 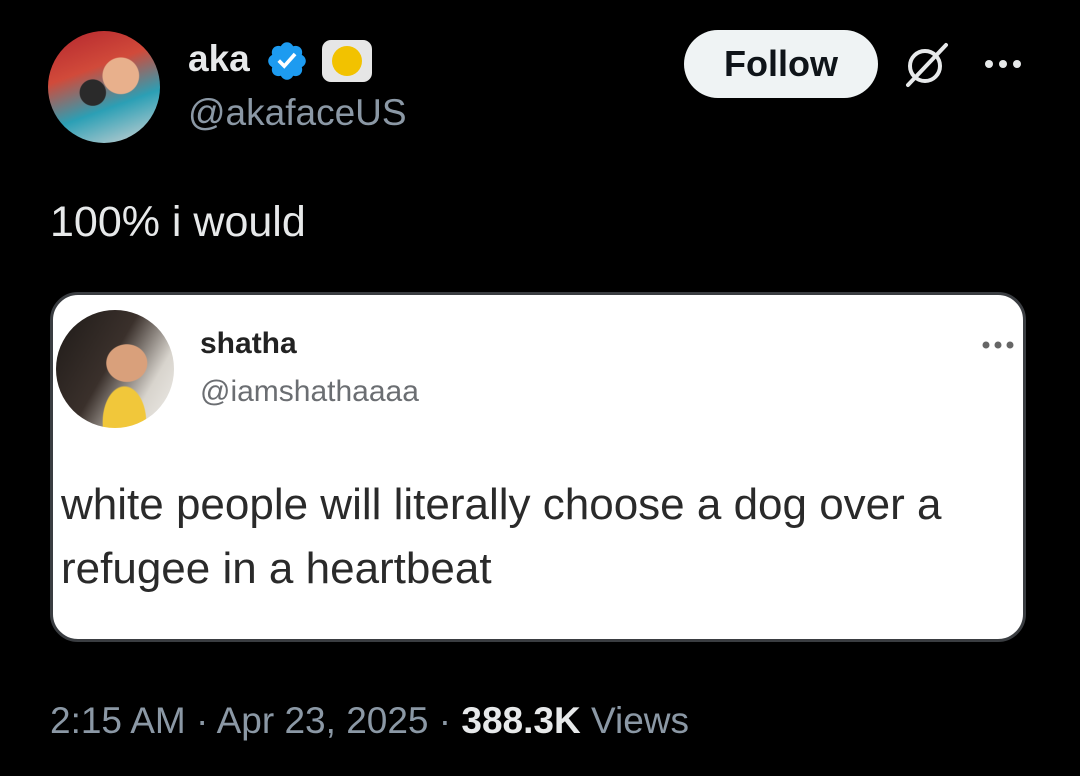 What do you see at coordinates (219, 59) in the screenshot?
I see `author-display-name: aka` at bounding box center [219, 59].